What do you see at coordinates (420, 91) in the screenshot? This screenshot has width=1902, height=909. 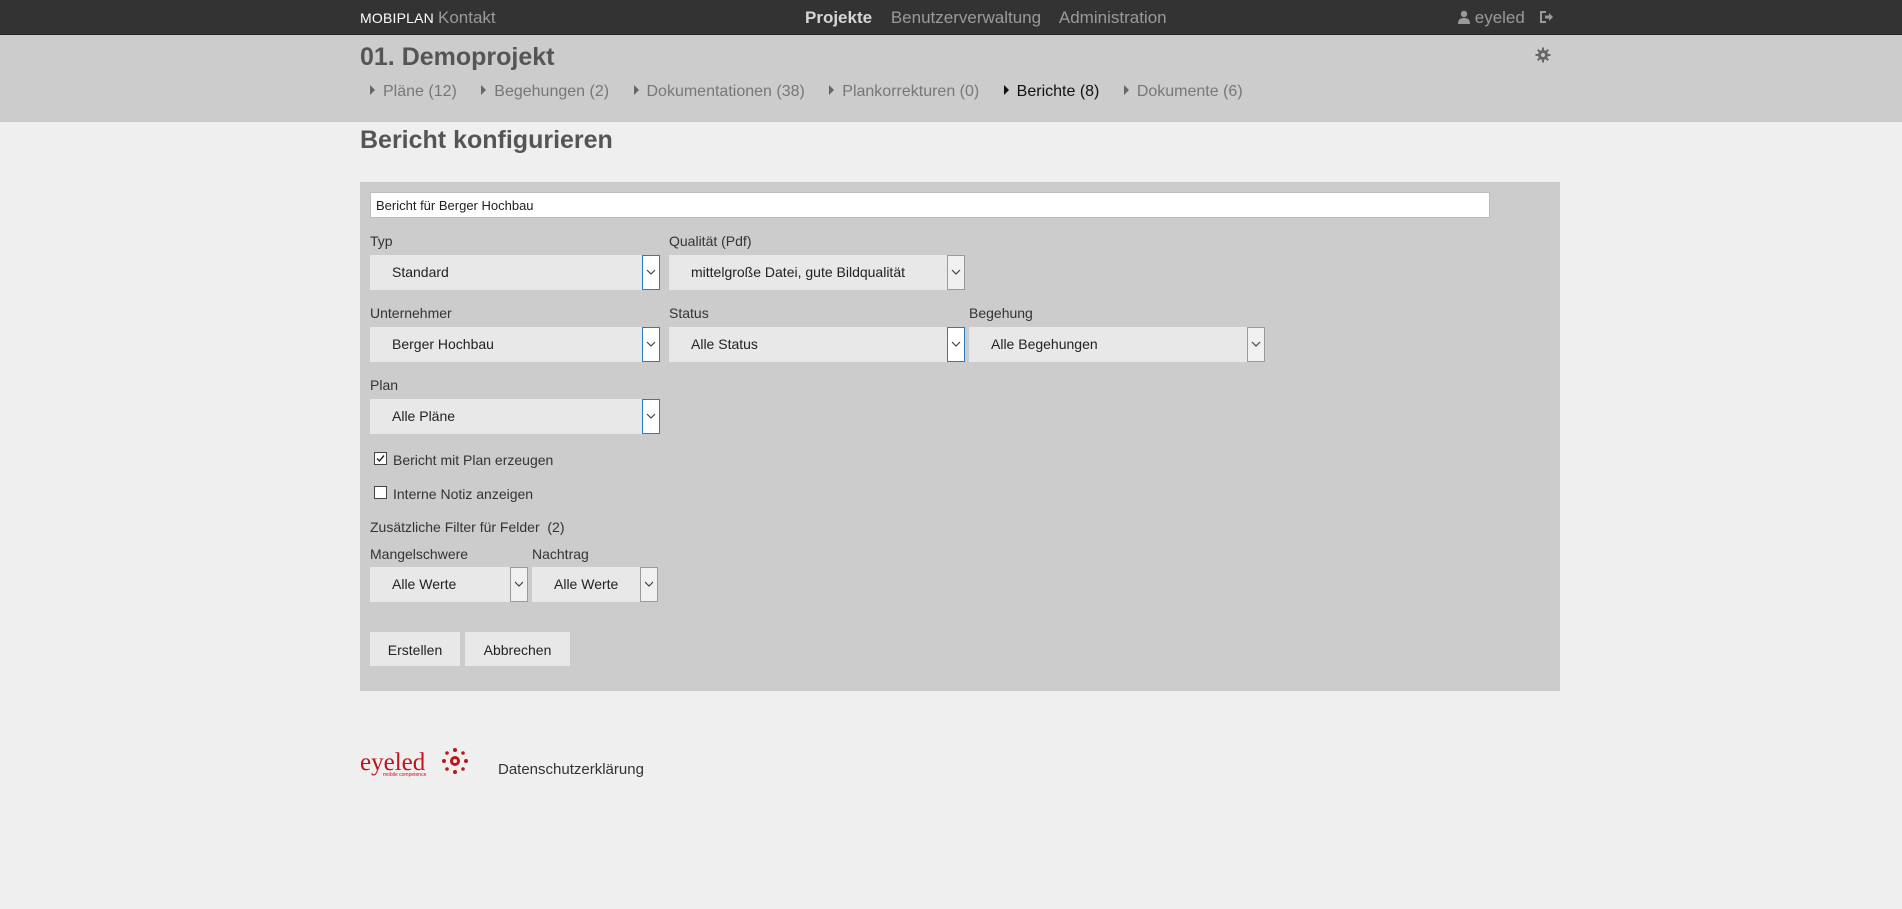 I see `tab-label: Pläne (12)` at bounding box center [420, 91].